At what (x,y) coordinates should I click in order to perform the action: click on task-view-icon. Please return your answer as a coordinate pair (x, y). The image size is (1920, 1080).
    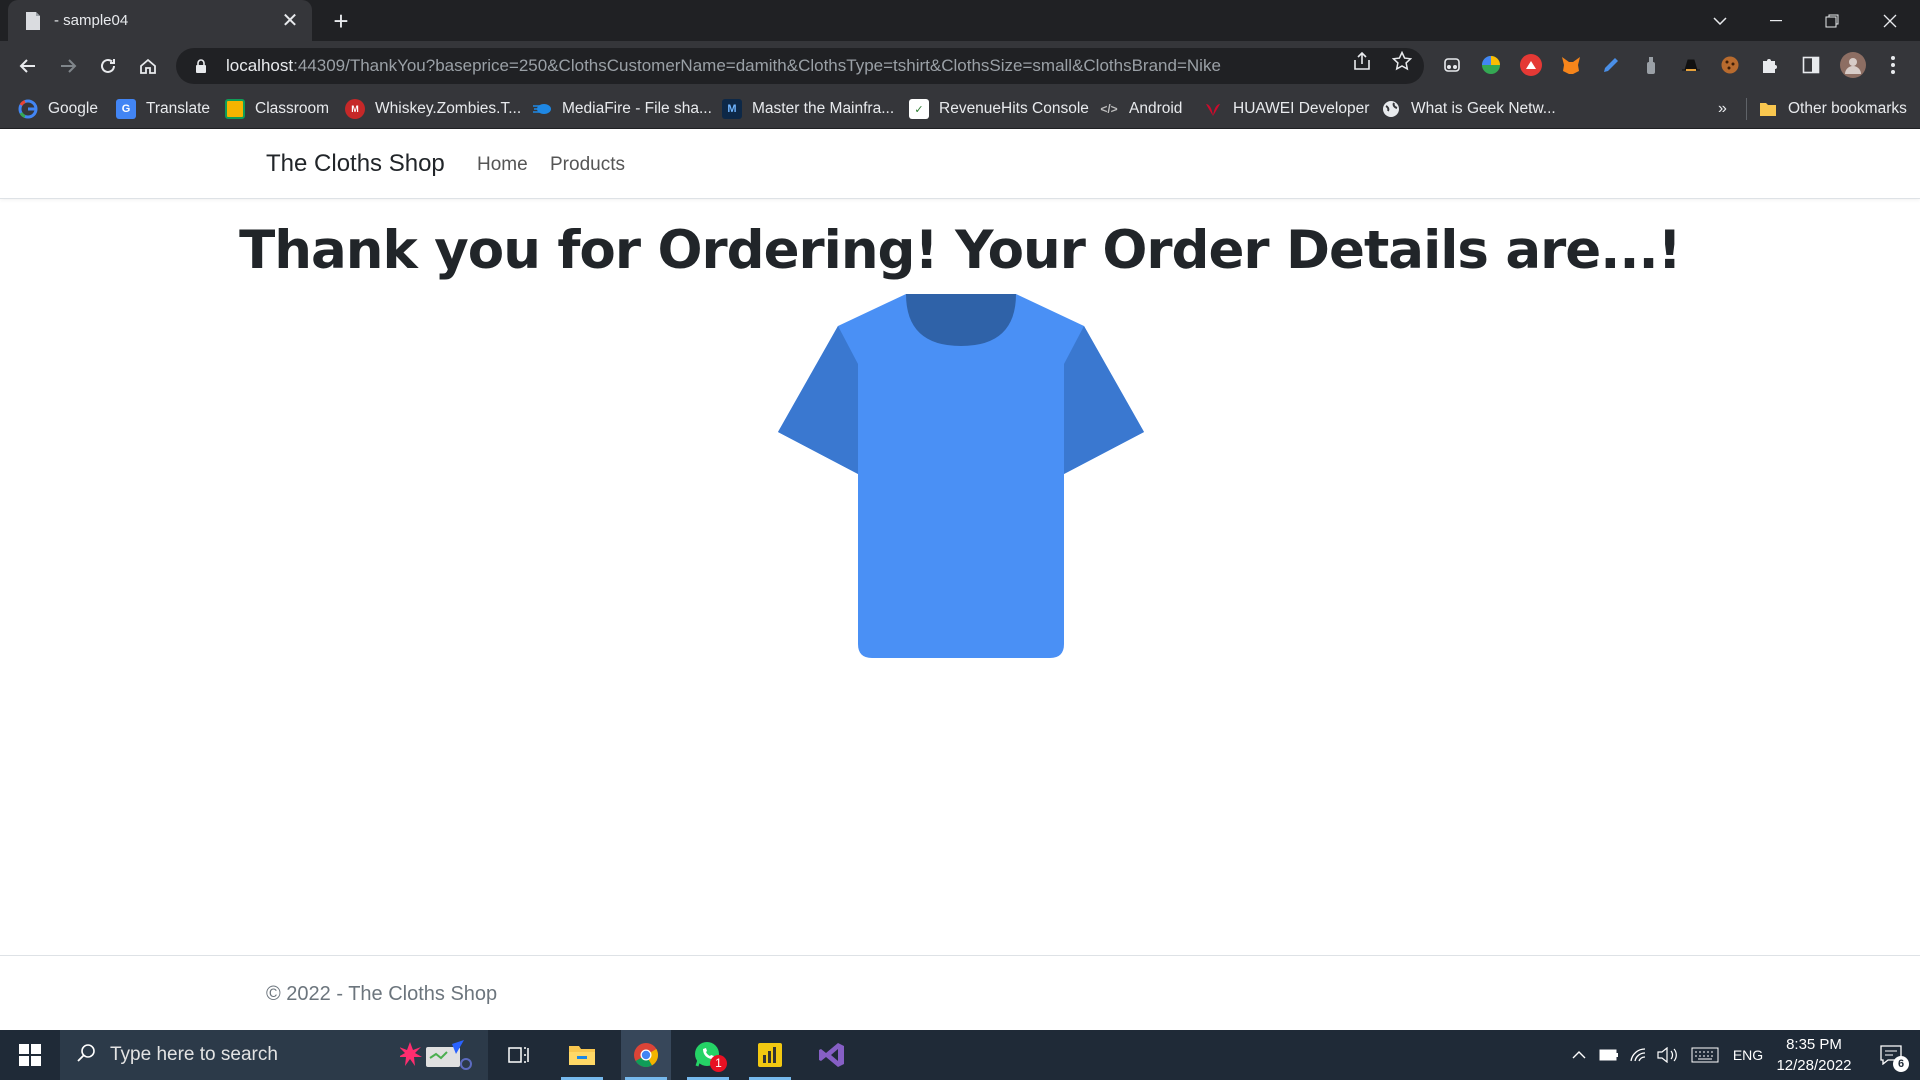
    Looking at the image, I should click on (519, 1055).